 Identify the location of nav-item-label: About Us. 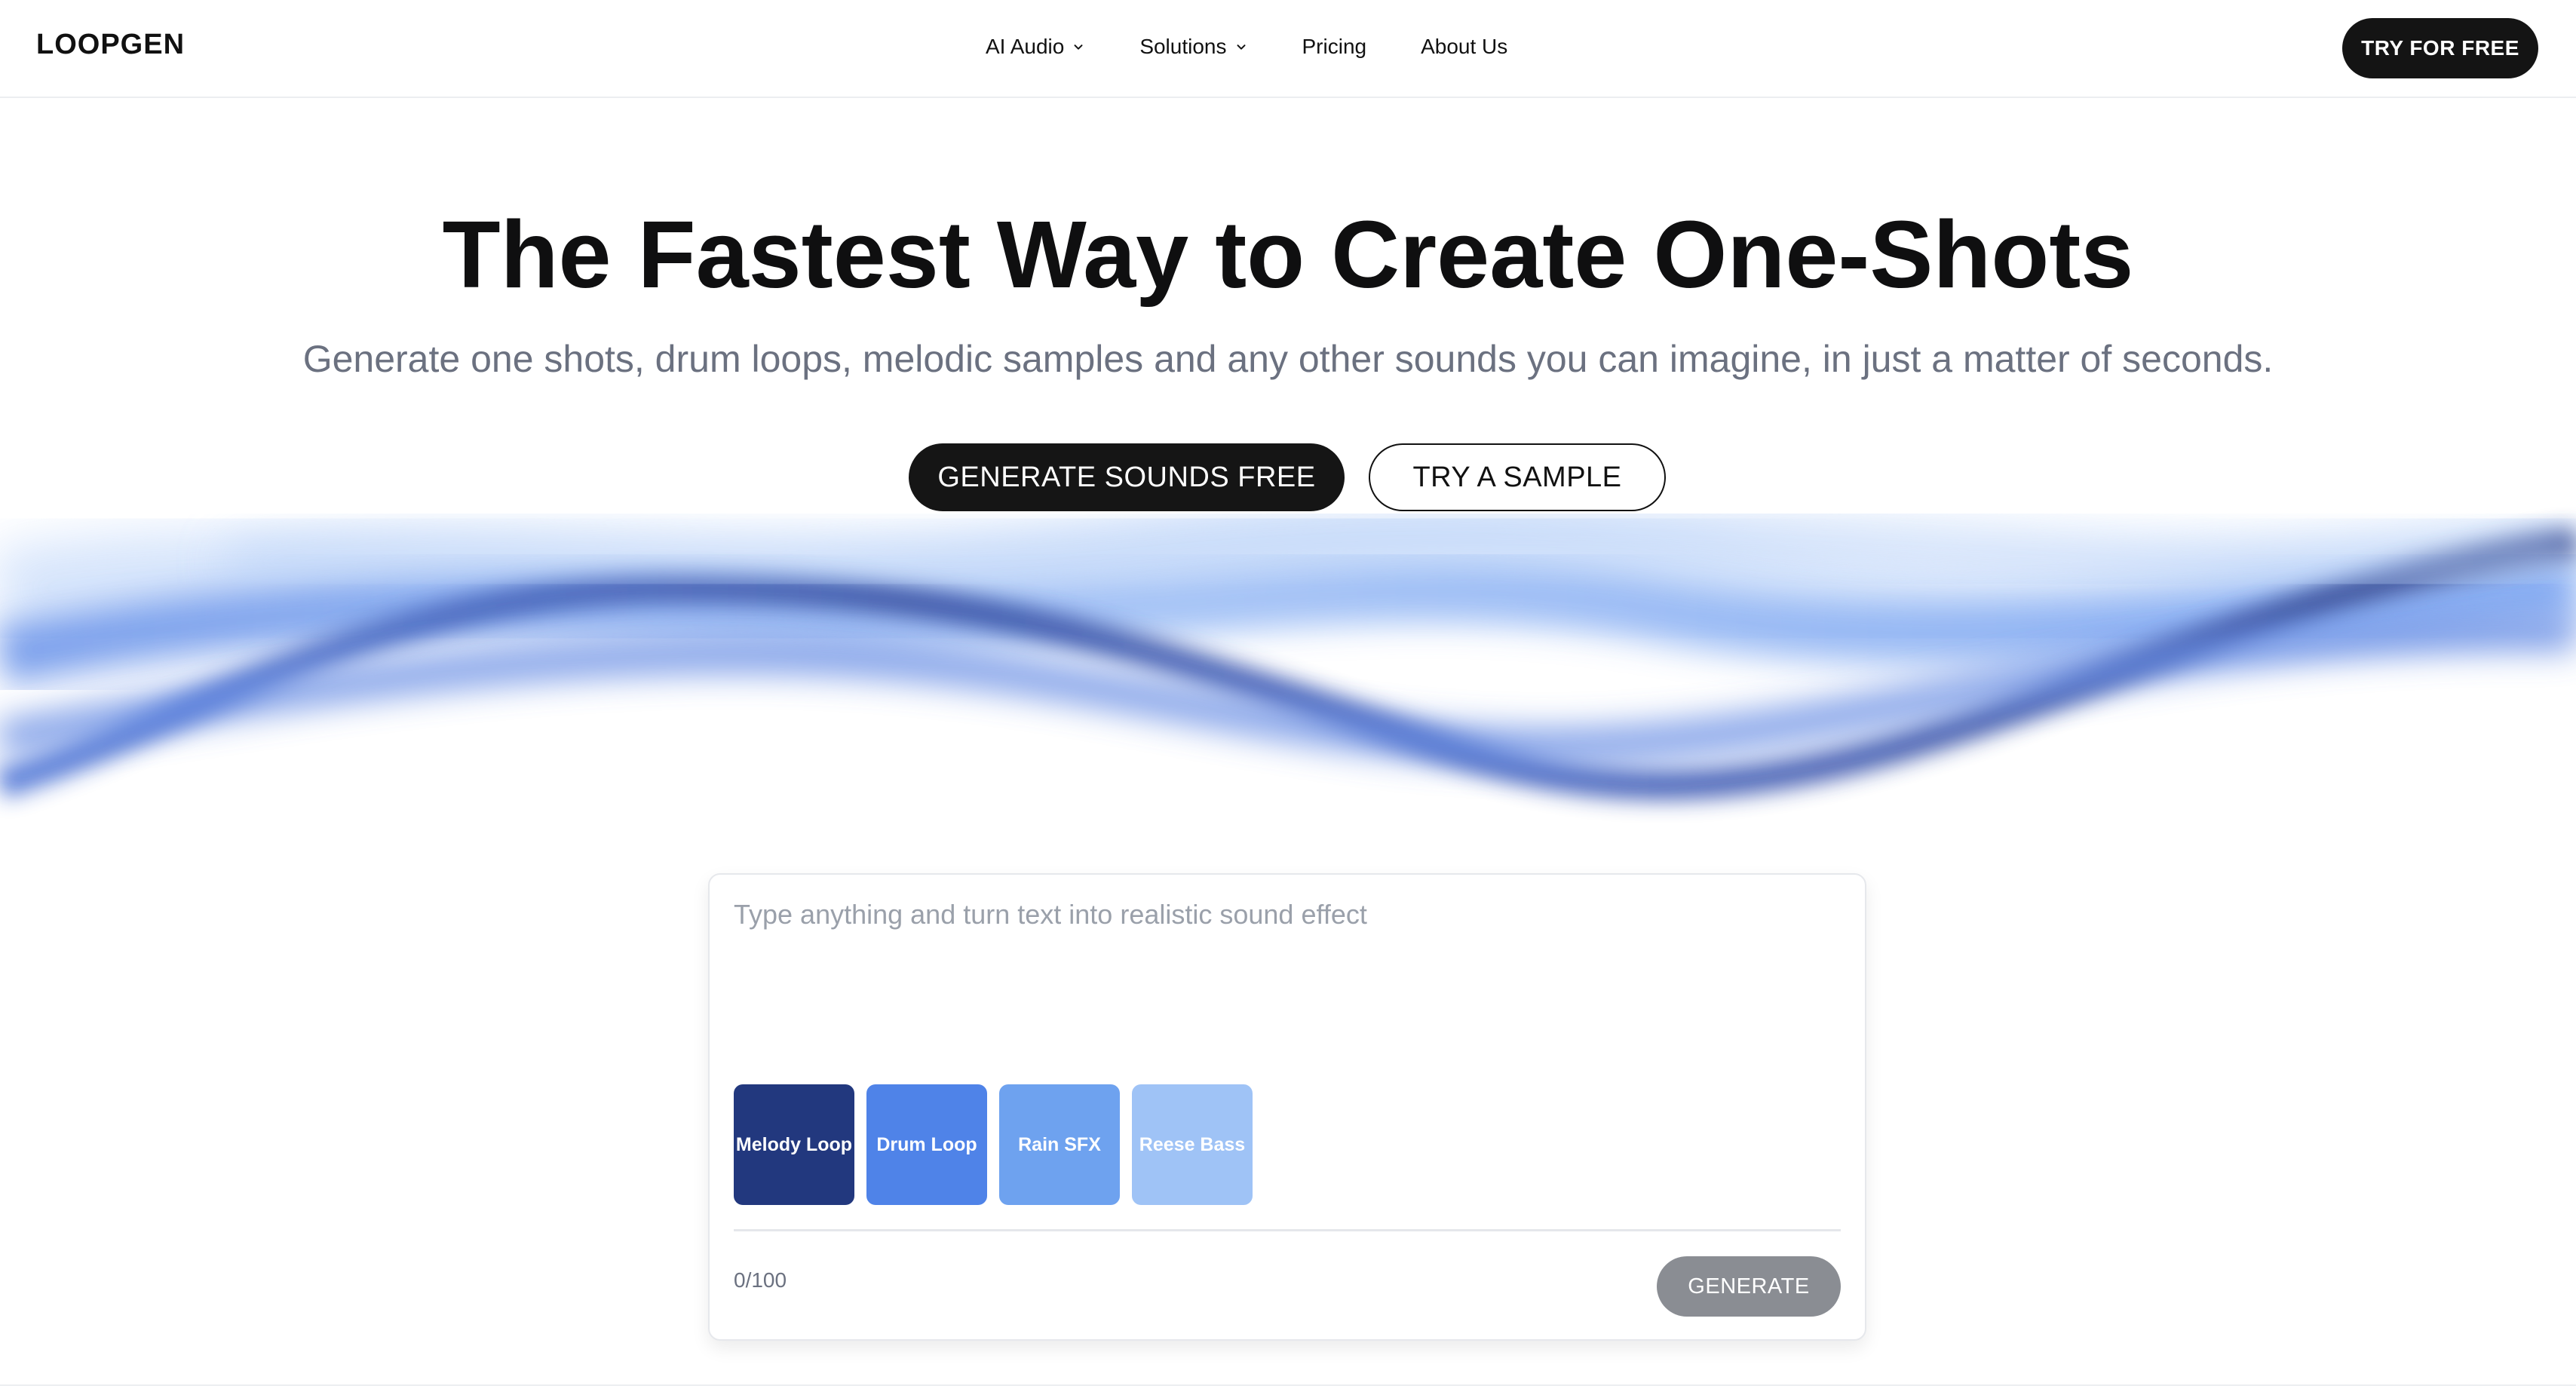
(1464, 46).